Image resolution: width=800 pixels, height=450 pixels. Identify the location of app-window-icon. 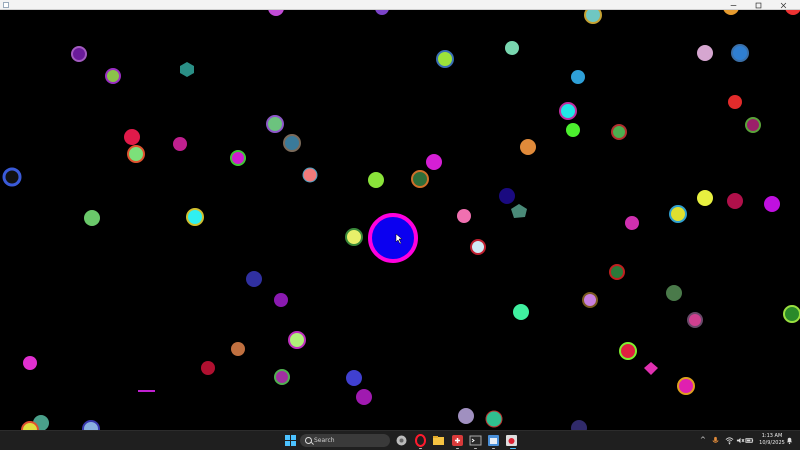
(493, 440).